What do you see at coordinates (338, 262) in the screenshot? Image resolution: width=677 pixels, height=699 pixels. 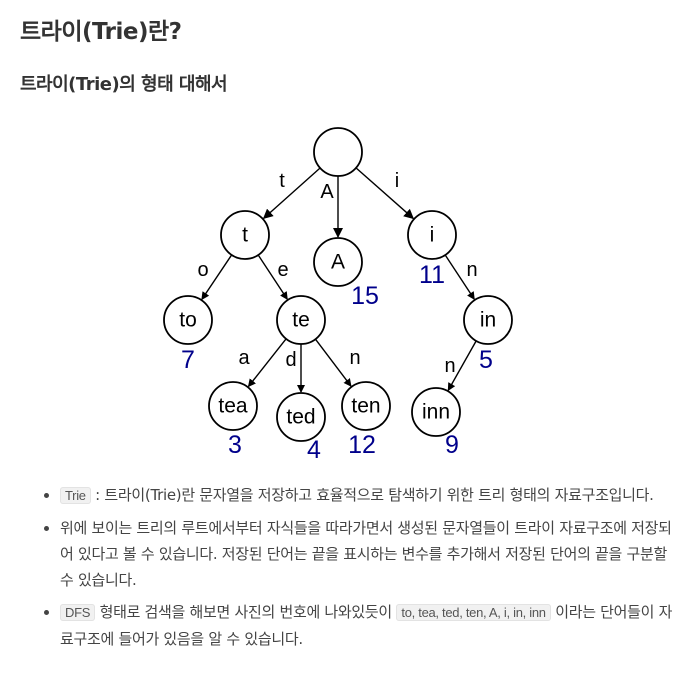 I see `node-label: A` at bounding box center [338, 262].